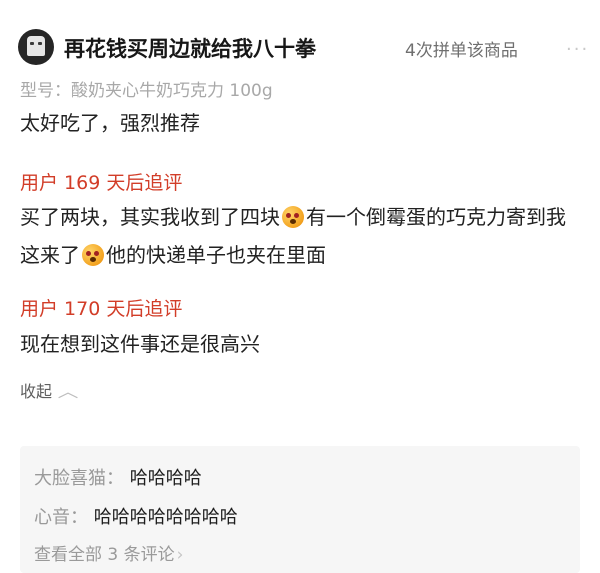 The image size is (600, 573). Describe the element at coordinates (79, 478) in the screenshot. I see `comment-author: 大脸喜猫：` at that location.